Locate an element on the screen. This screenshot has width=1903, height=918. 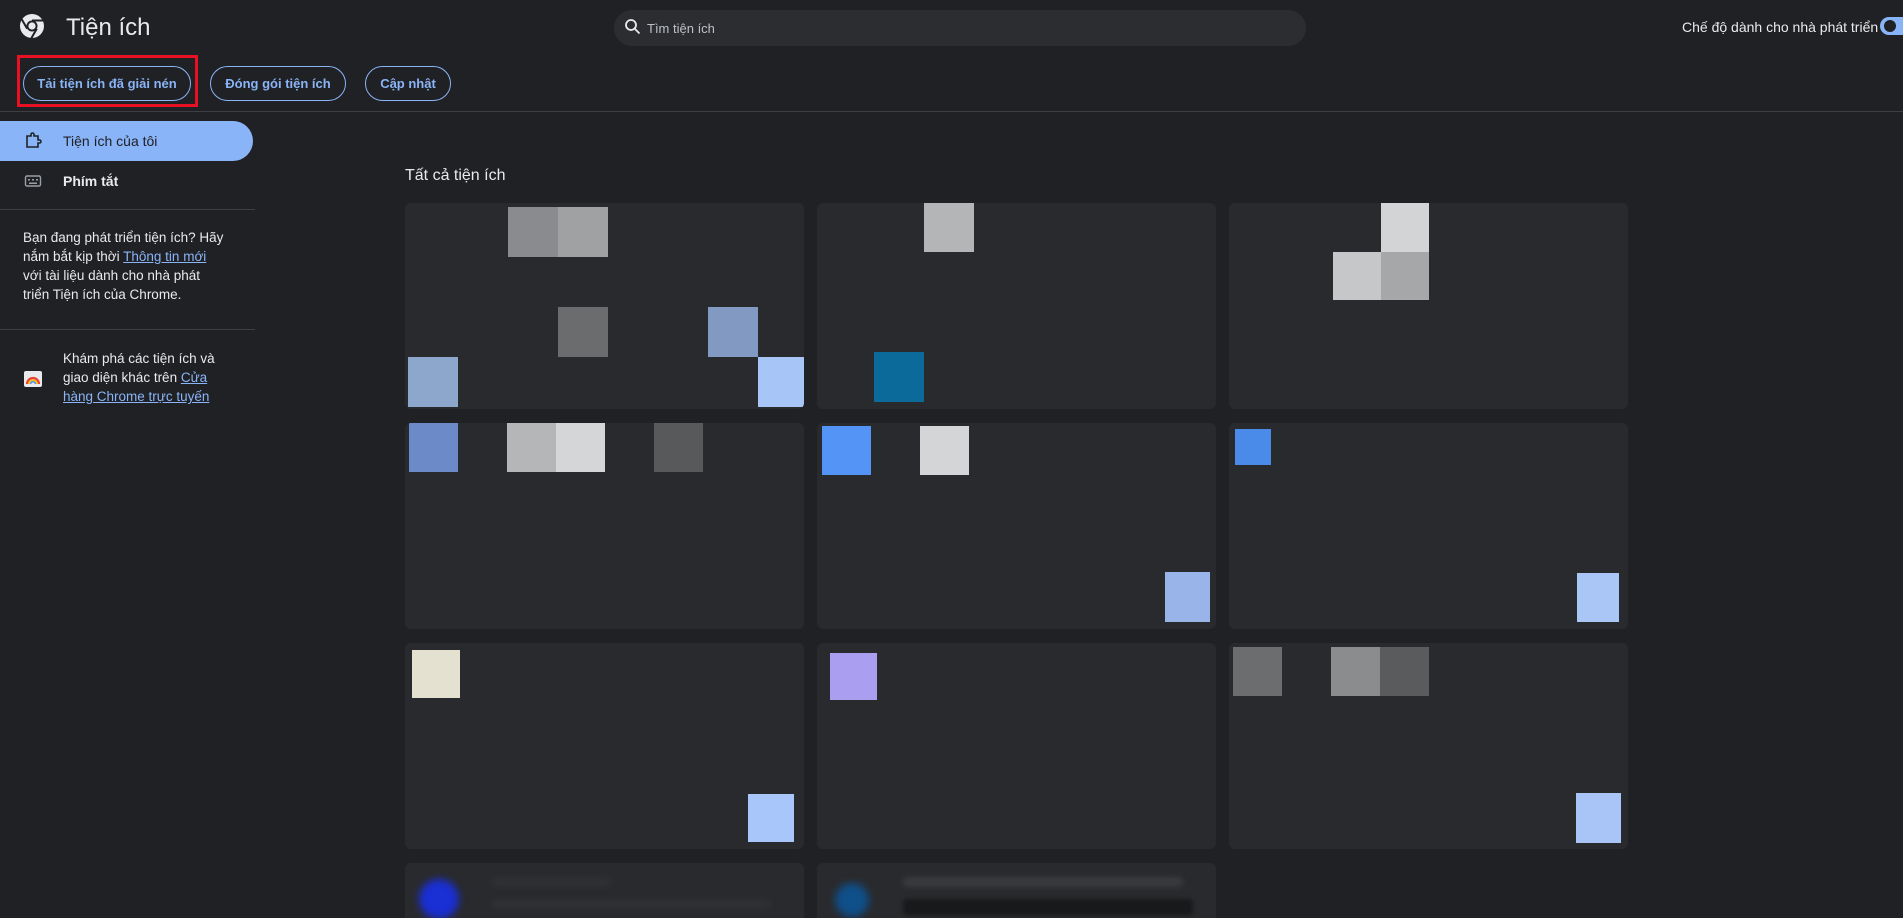
whats-new-link: Thông tin mới is located at coordinates (164, 256).